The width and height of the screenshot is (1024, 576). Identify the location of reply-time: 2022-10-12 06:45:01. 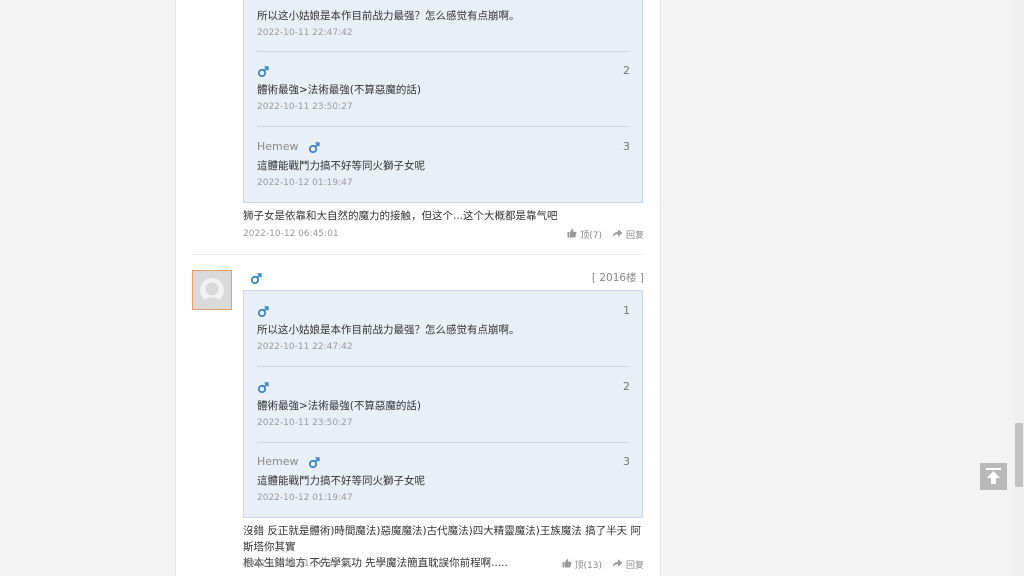
(291, 234).